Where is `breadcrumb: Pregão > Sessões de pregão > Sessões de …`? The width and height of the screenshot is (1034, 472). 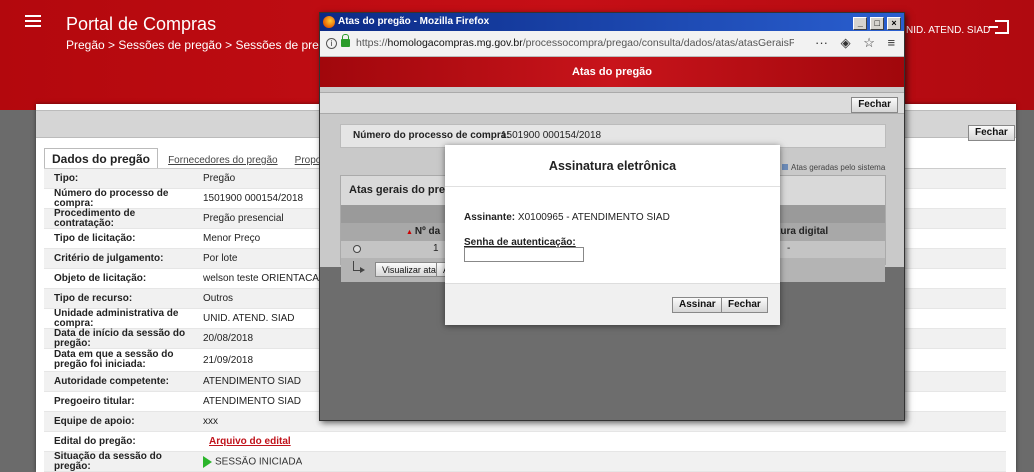
breadcrumb: Pregão > Sessões de pregão > Sessões de … is located at coordinates (209, 45).